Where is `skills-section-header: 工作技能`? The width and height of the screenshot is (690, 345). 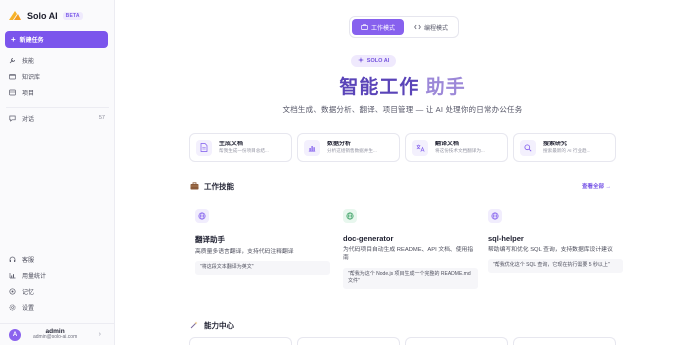
skills-section-header: 工作技能 is located at coordinates (212, 186).